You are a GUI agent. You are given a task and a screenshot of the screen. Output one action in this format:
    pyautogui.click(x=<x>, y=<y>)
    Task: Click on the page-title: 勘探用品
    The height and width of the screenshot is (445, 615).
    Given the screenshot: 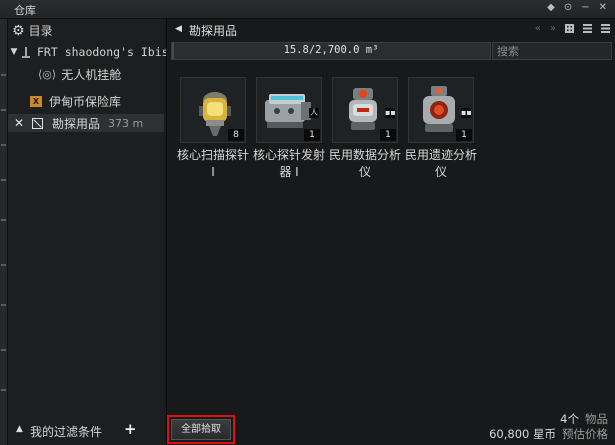 What is the action you would take?
    pyautogui.click(x=213, y=31)
    